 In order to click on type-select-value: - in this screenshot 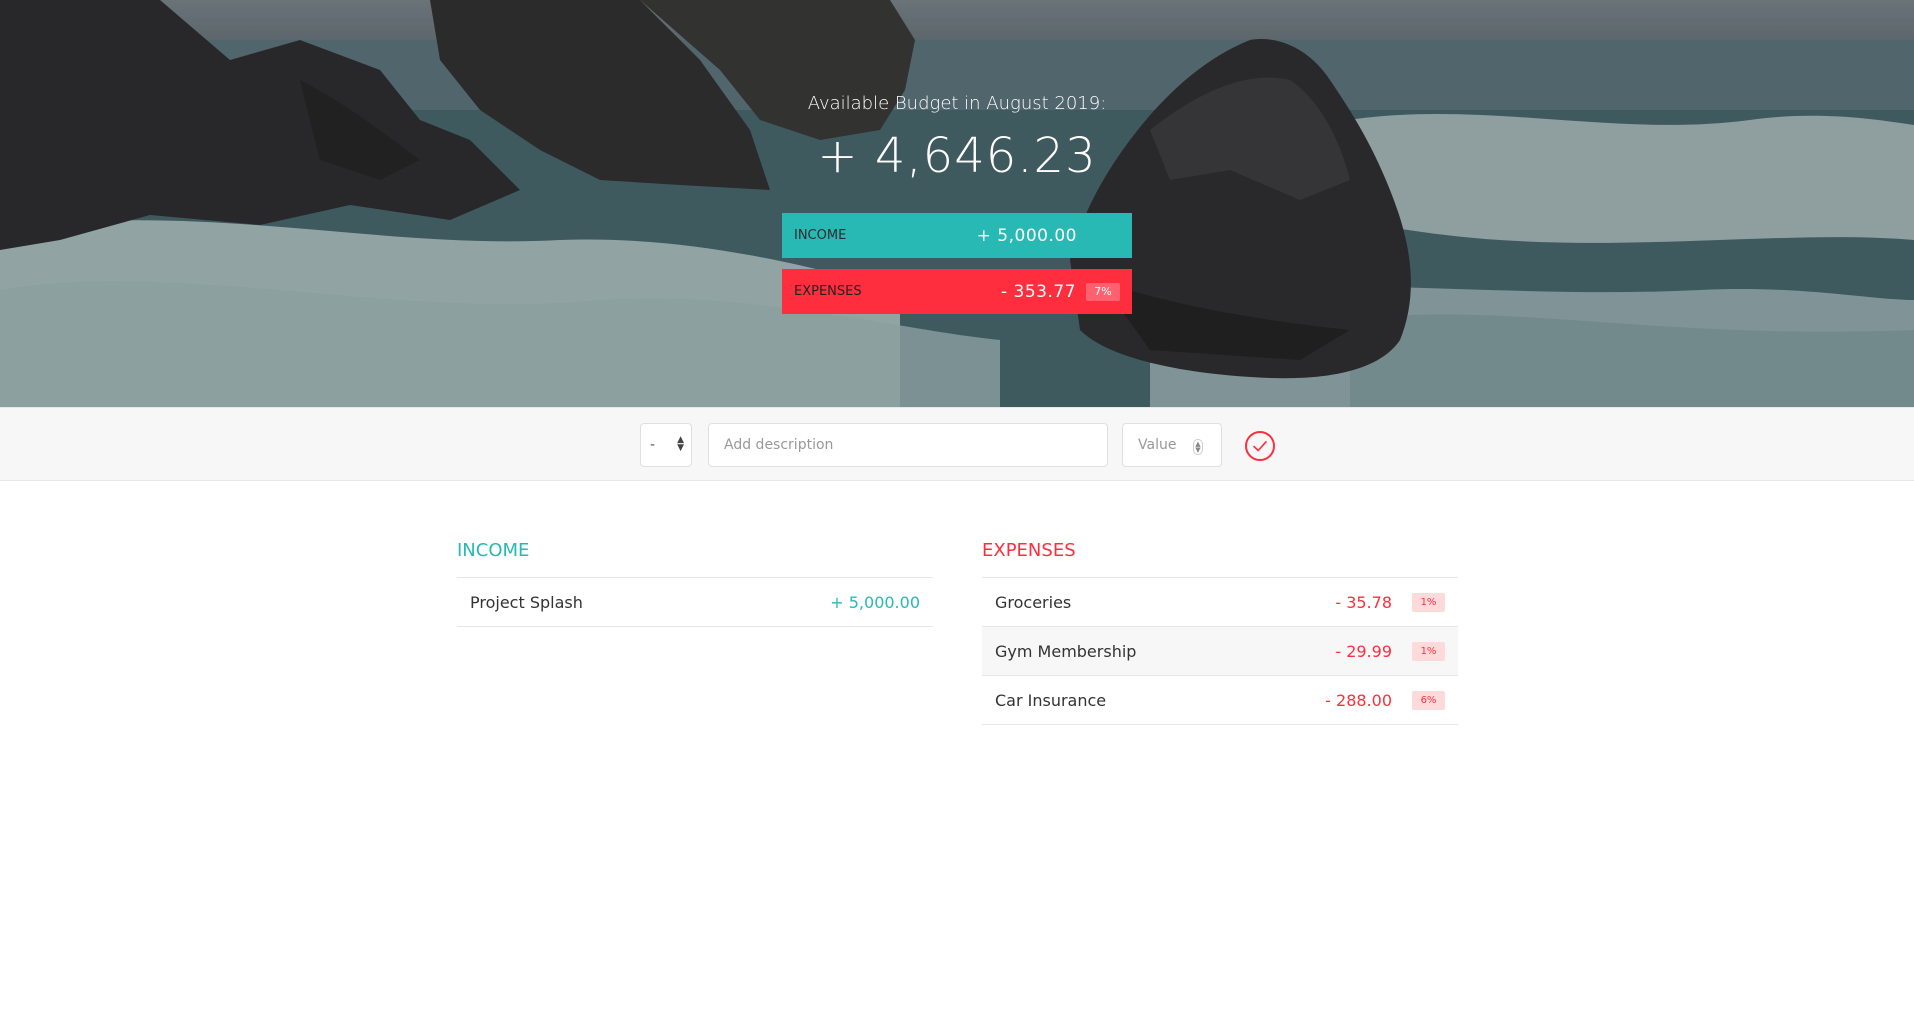, I will do `click(653, 445)`.